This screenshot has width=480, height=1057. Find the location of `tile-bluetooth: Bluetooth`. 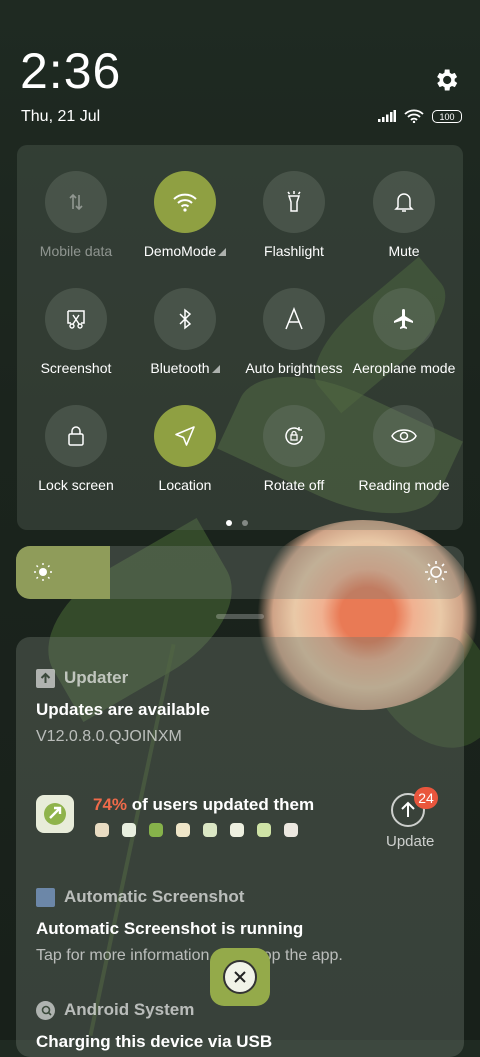

tile-bluetooth: Bluetooth is located at coordinates (185, 332).